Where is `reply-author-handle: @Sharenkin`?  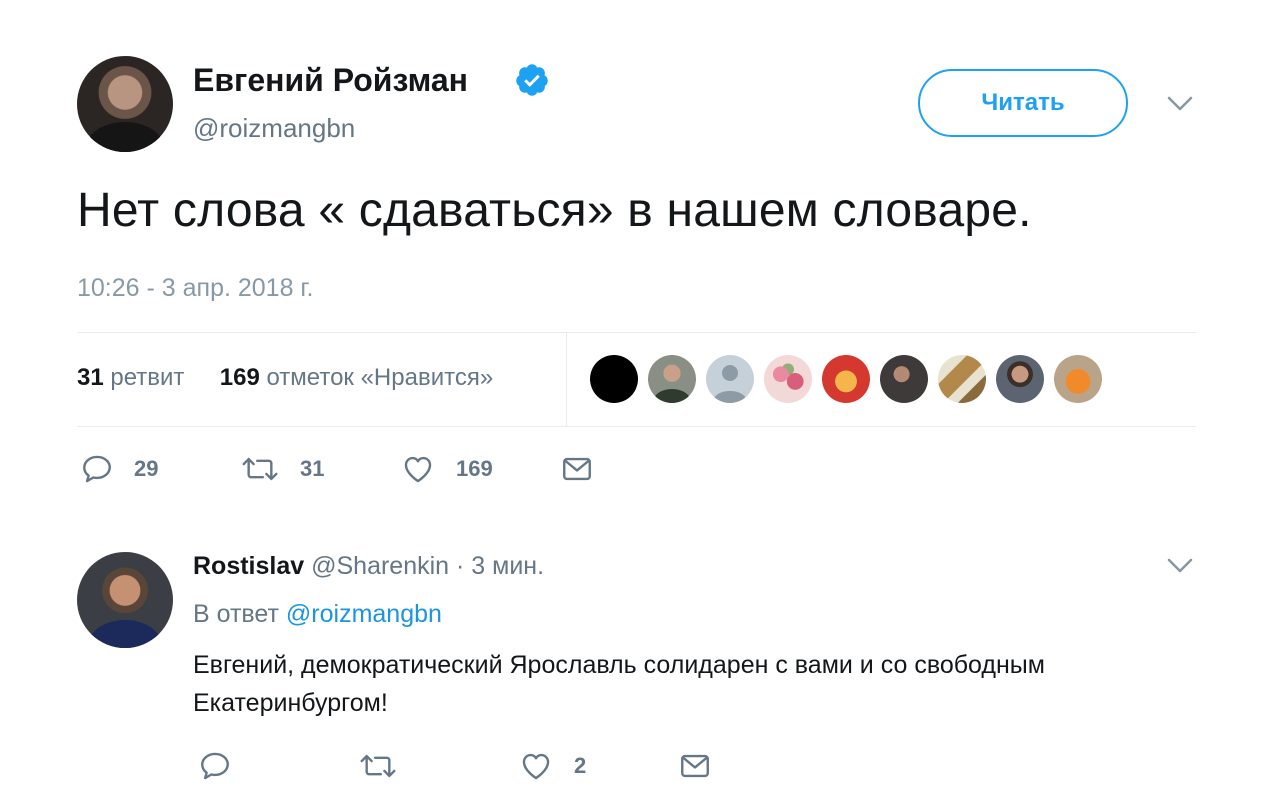 reply-author-handle: @Sharenkin is located at coordinates (380, 566).